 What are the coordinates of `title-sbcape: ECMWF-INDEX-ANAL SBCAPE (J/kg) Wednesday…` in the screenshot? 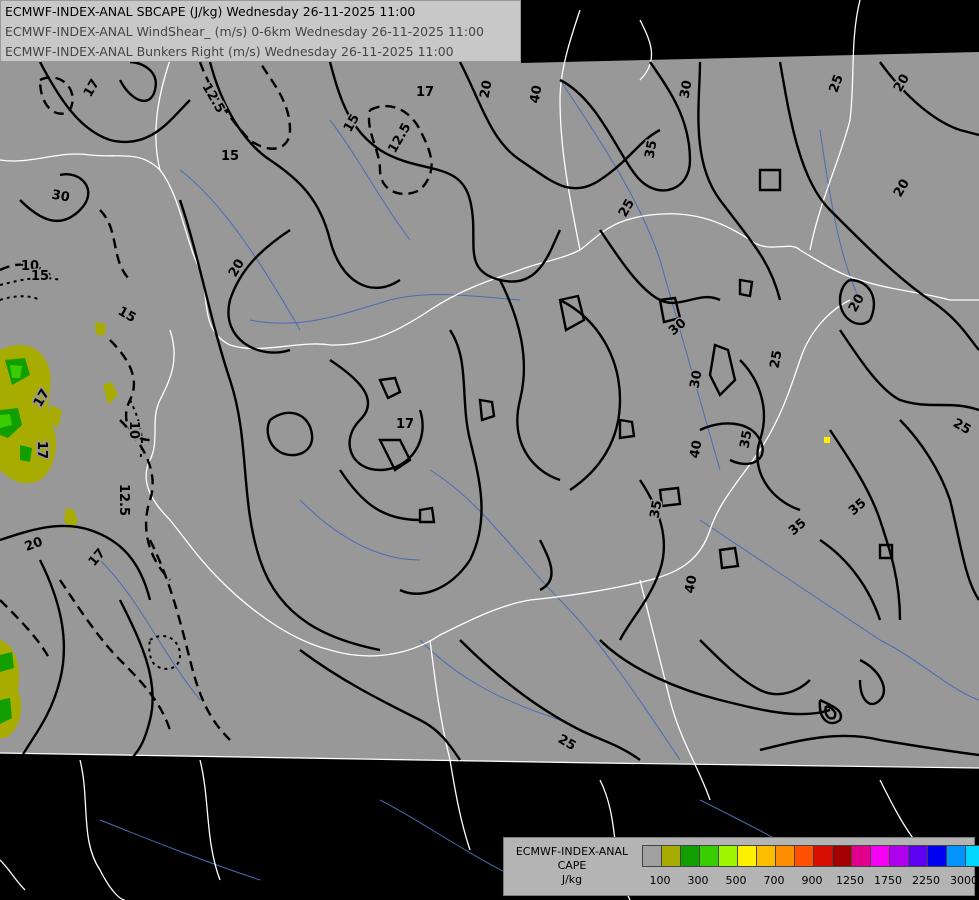 It's located at (210, 11).